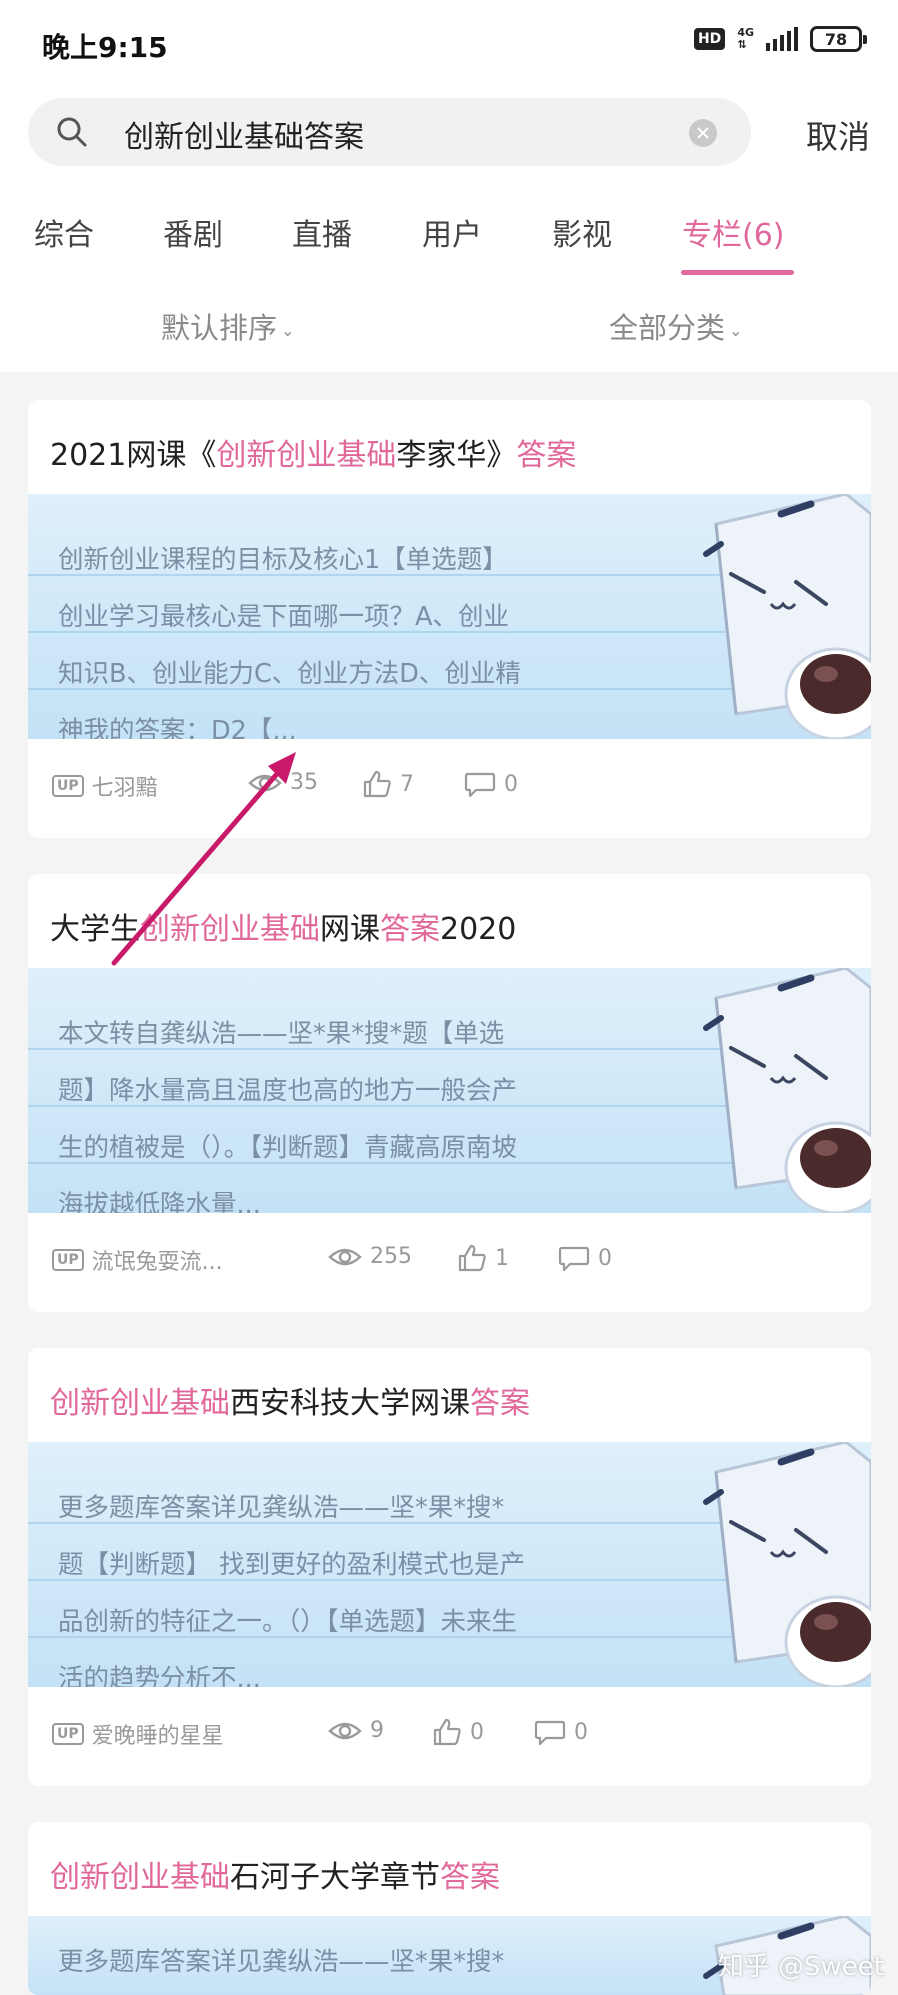 Image resolution: width=898 pixels, height=1995 pixels. I want to click on title-text: 大学生, so click(95, 929).